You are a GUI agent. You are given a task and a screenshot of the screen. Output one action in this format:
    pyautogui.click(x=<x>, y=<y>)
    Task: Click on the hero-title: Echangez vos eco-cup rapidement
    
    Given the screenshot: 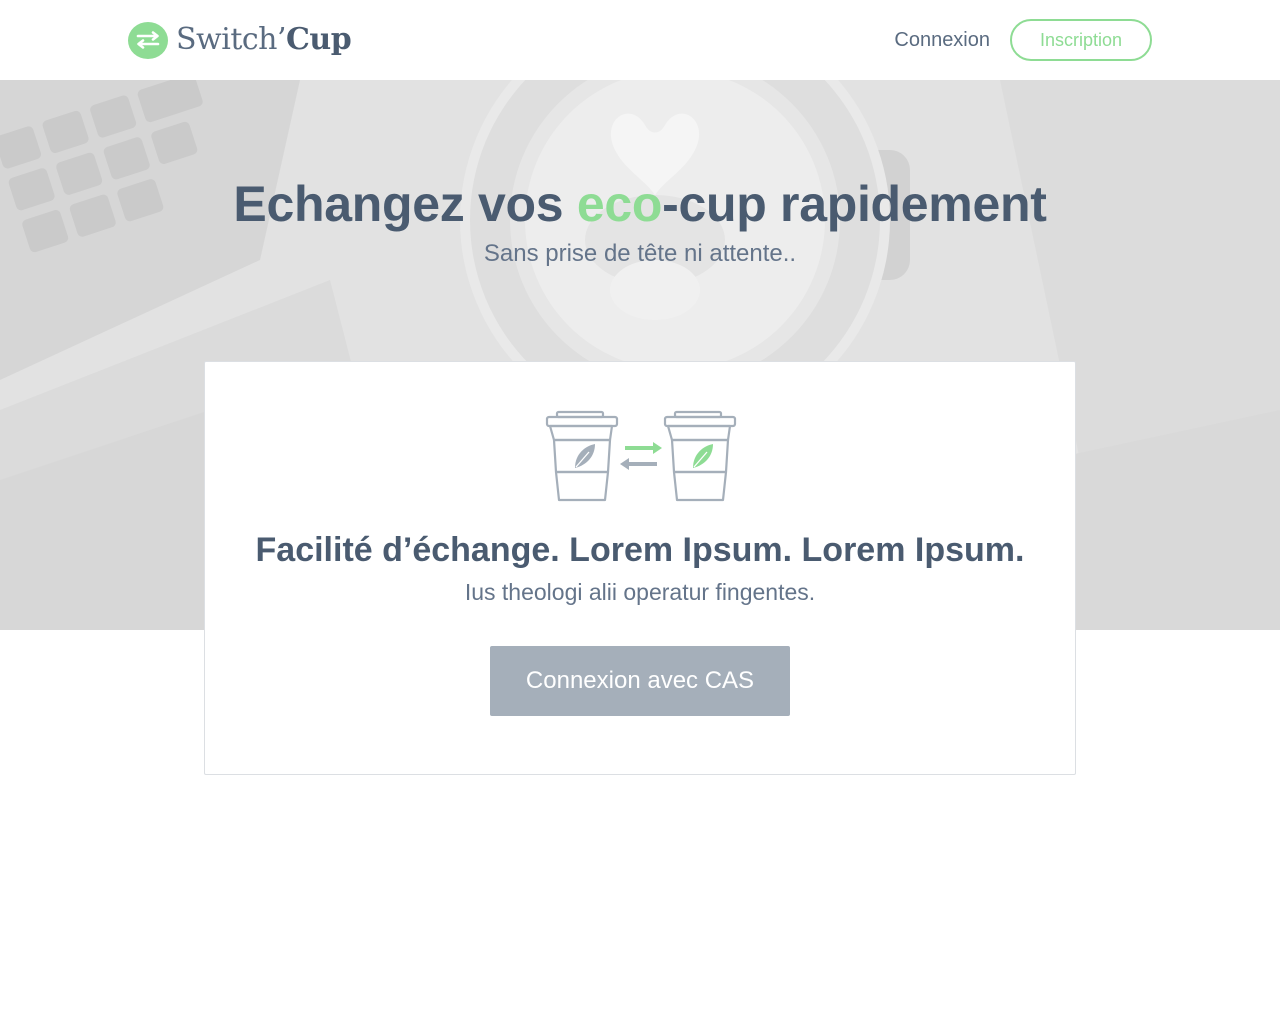 What is the action you would take?
    pyautogui.click(x=640, y=204)
    